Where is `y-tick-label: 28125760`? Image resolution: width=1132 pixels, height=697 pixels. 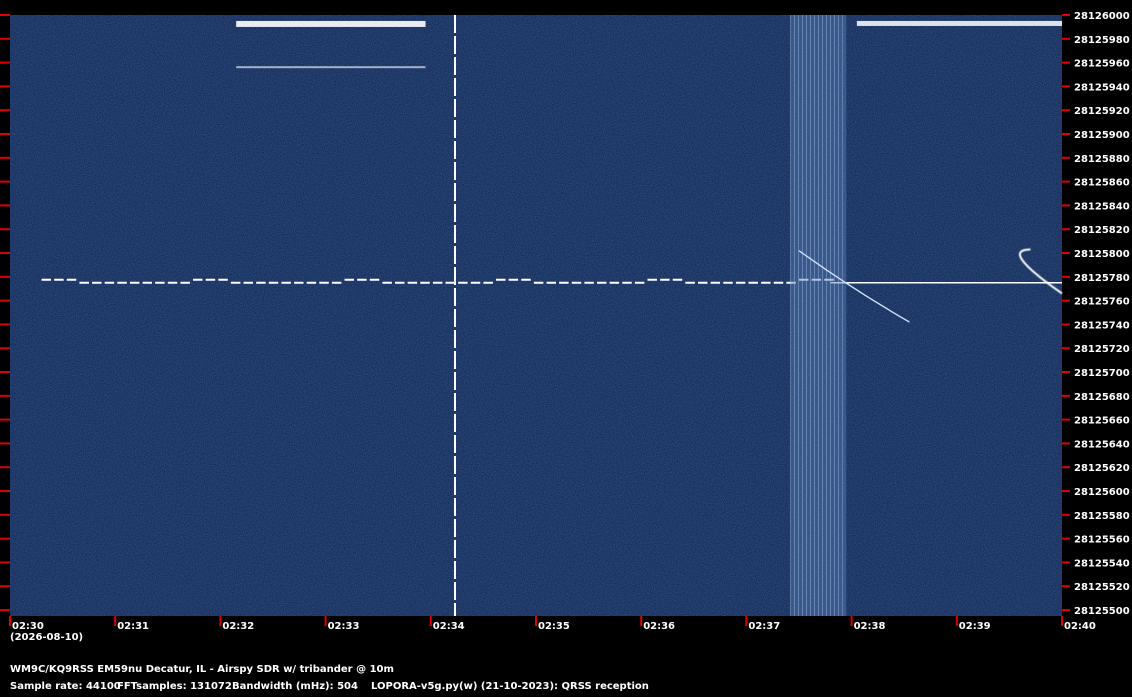 y-tick-label: 28125760 is located at coordinates (1102, 302).